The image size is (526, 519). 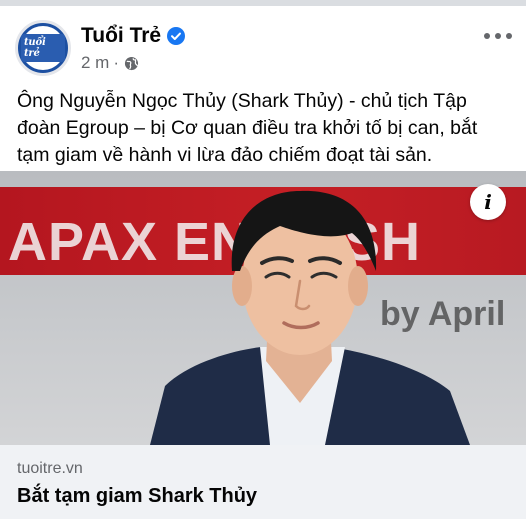 I want to click on globe-icon, so click(x=131, y=63).